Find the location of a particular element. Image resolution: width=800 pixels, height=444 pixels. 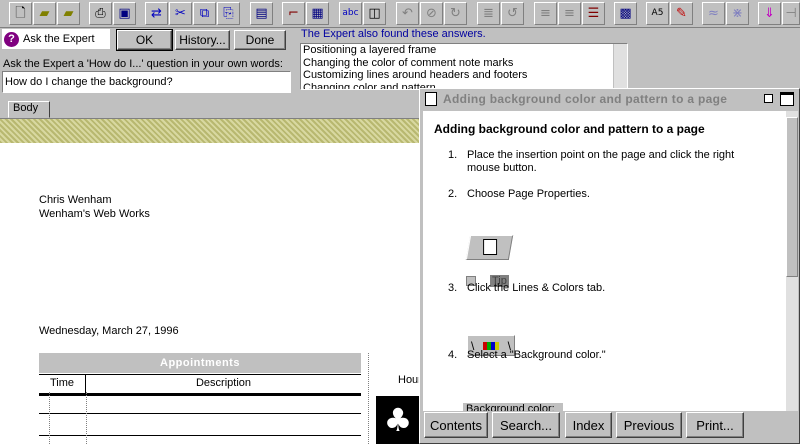

page-icon is located at coordinates (490, 247).